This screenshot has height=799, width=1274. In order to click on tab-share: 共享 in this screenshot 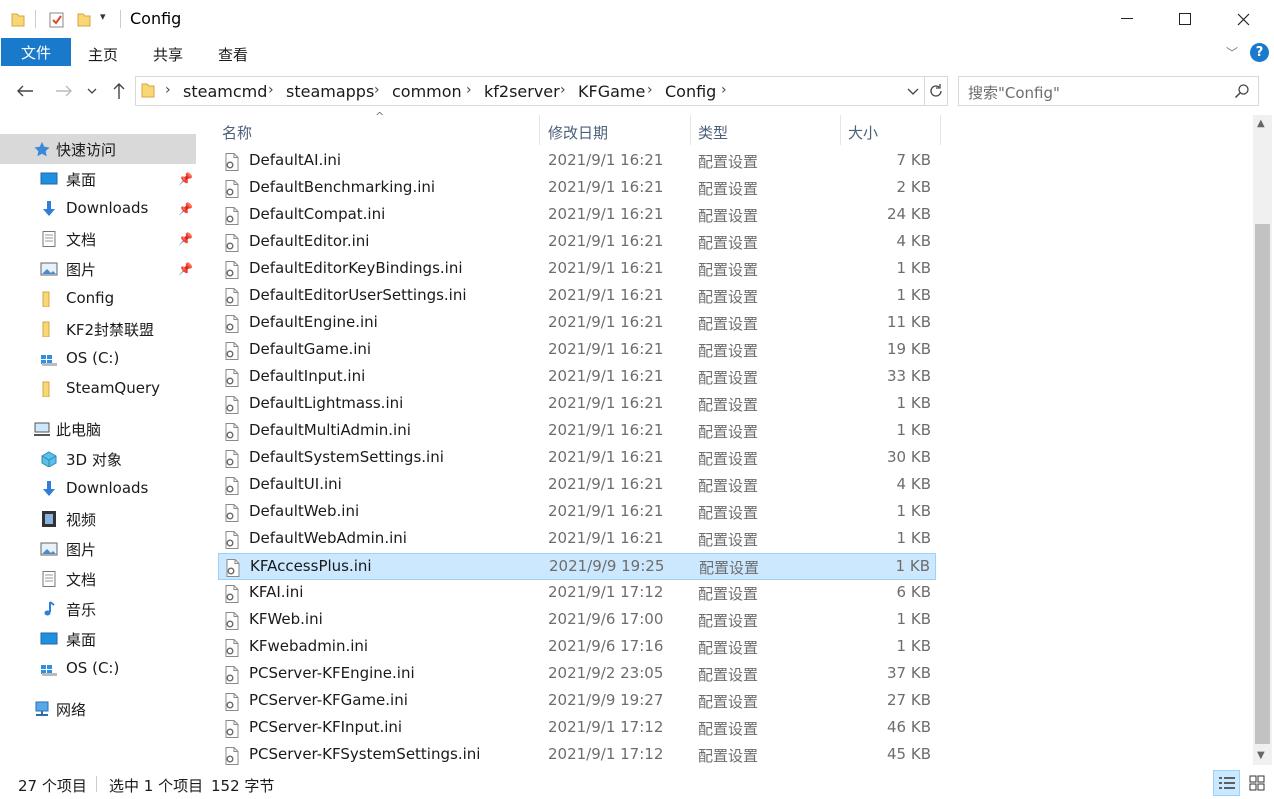, I will do `click(168, 54)`.